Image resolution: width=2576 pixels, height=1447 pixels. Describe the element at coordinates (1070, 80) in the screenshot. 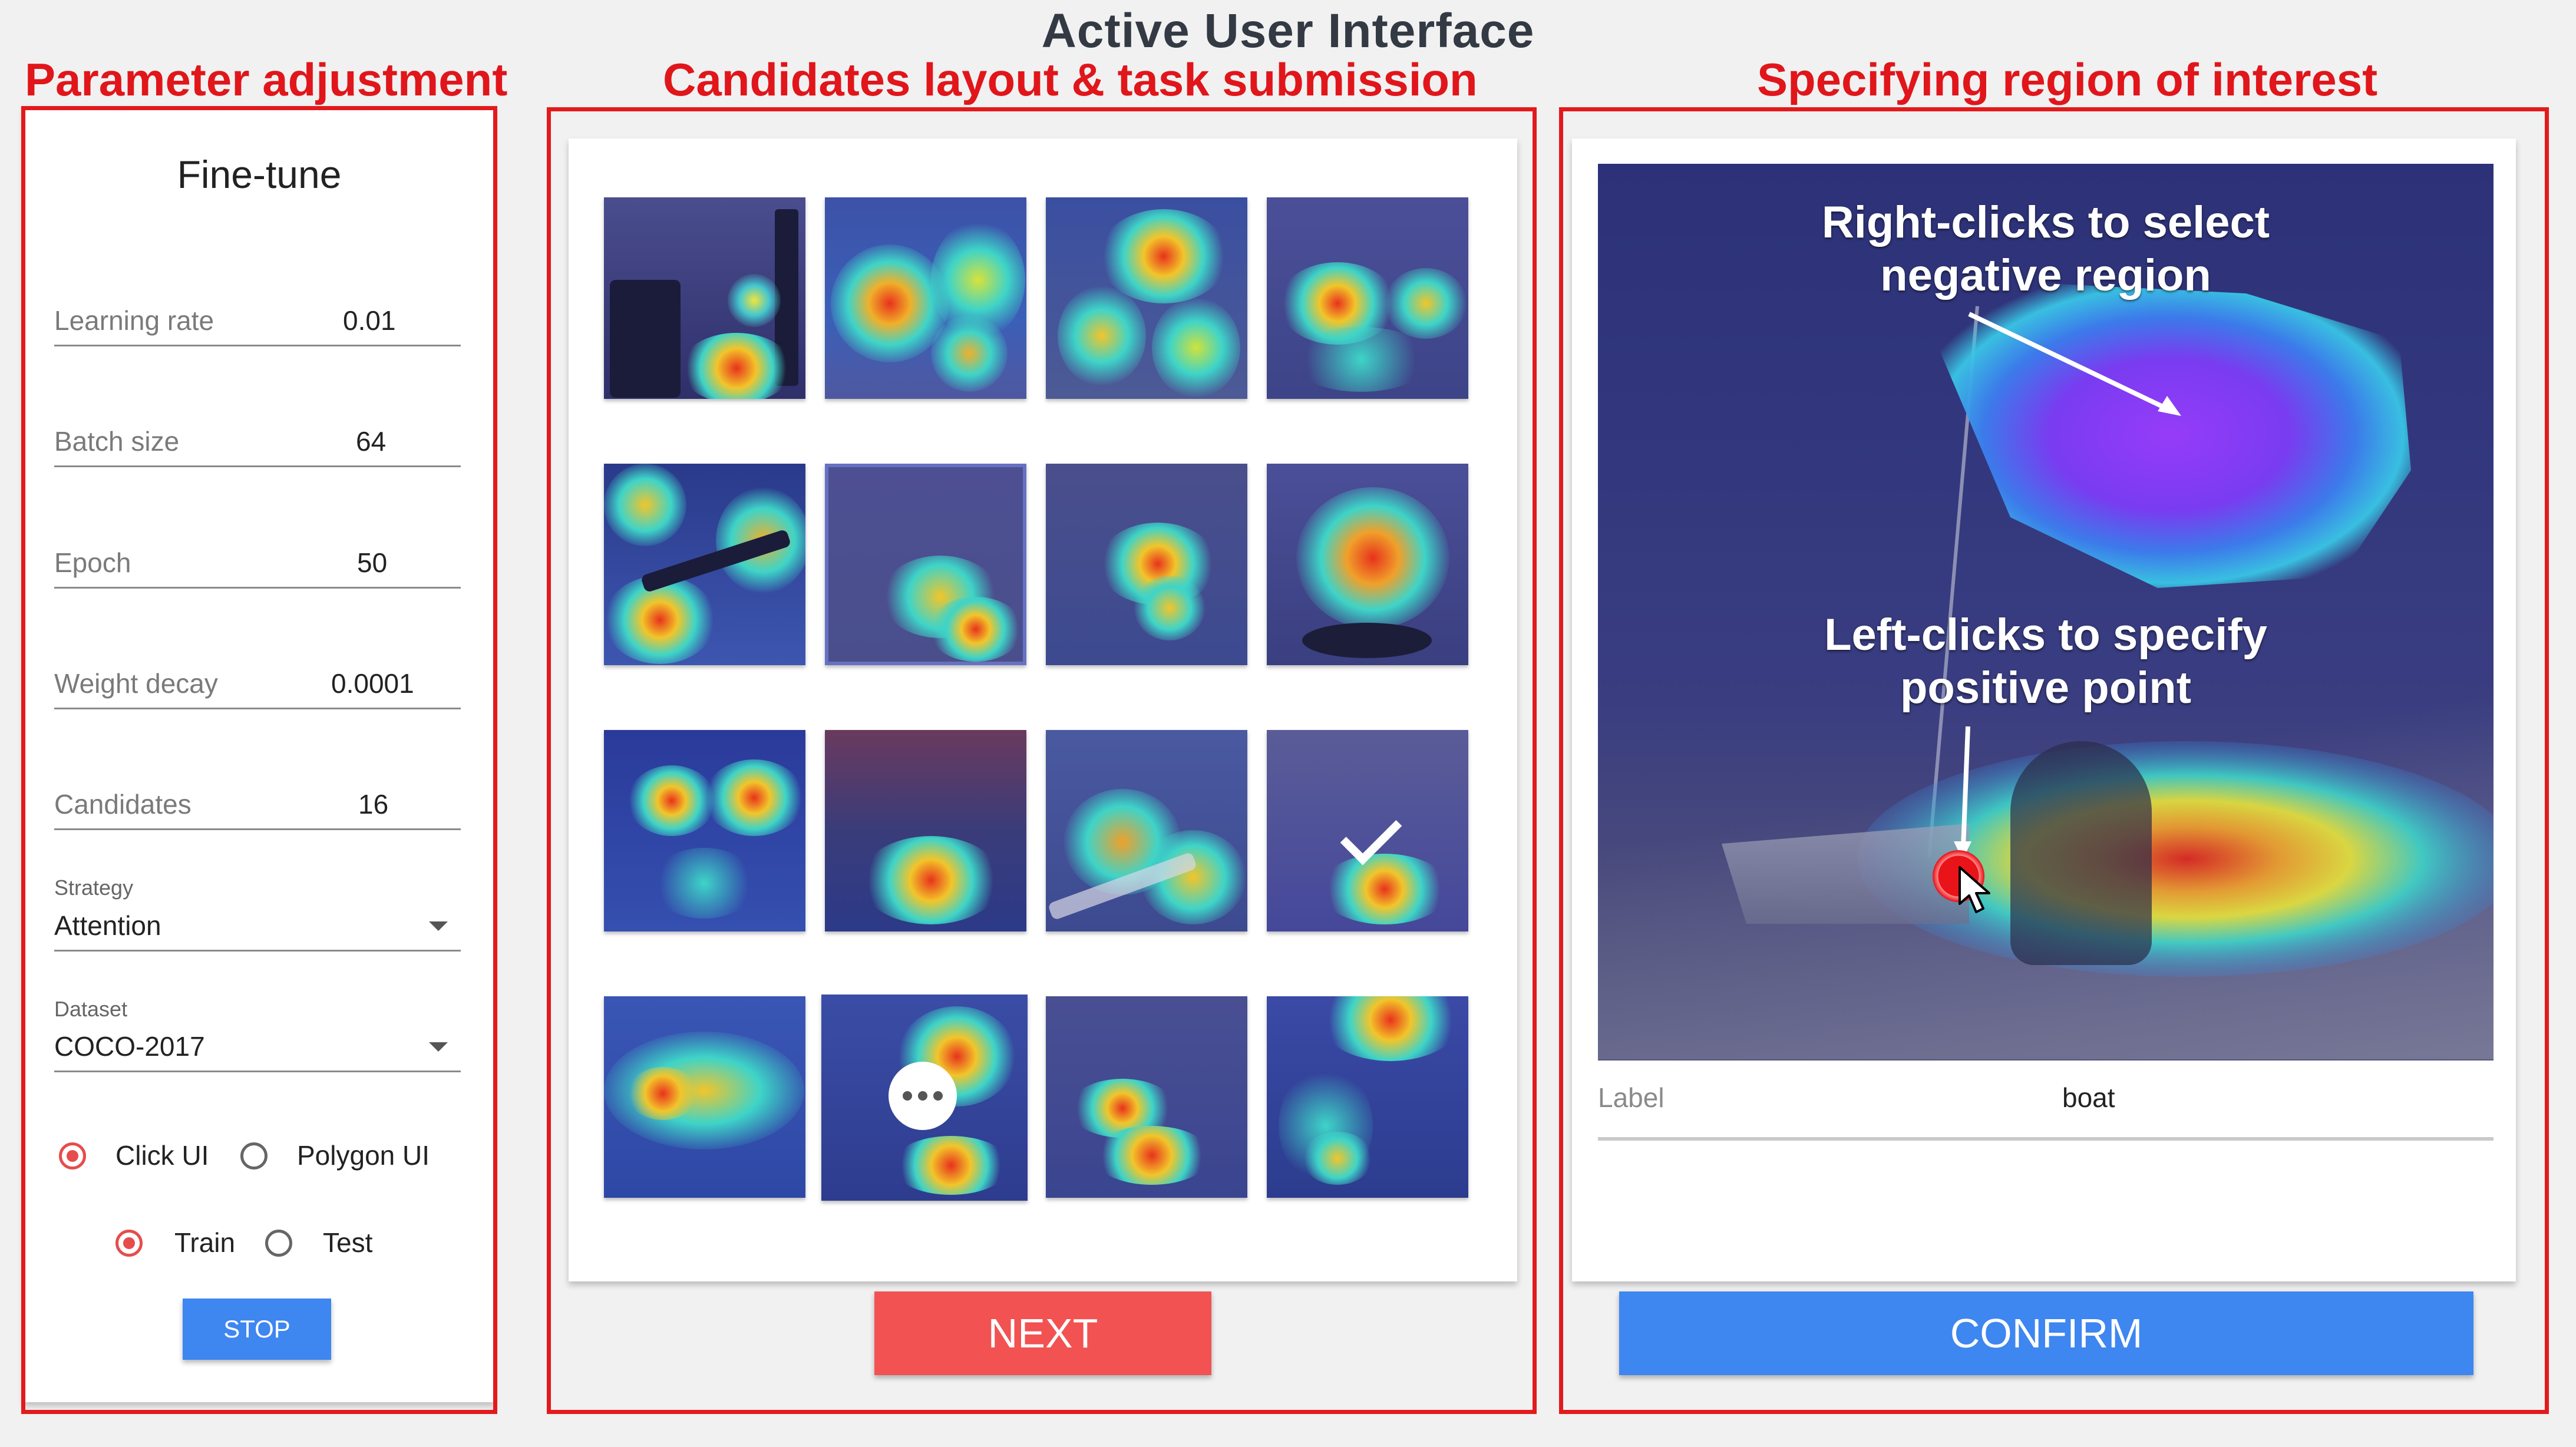

I see `section-title-candidates: Candidates layout & task submission` at that location.